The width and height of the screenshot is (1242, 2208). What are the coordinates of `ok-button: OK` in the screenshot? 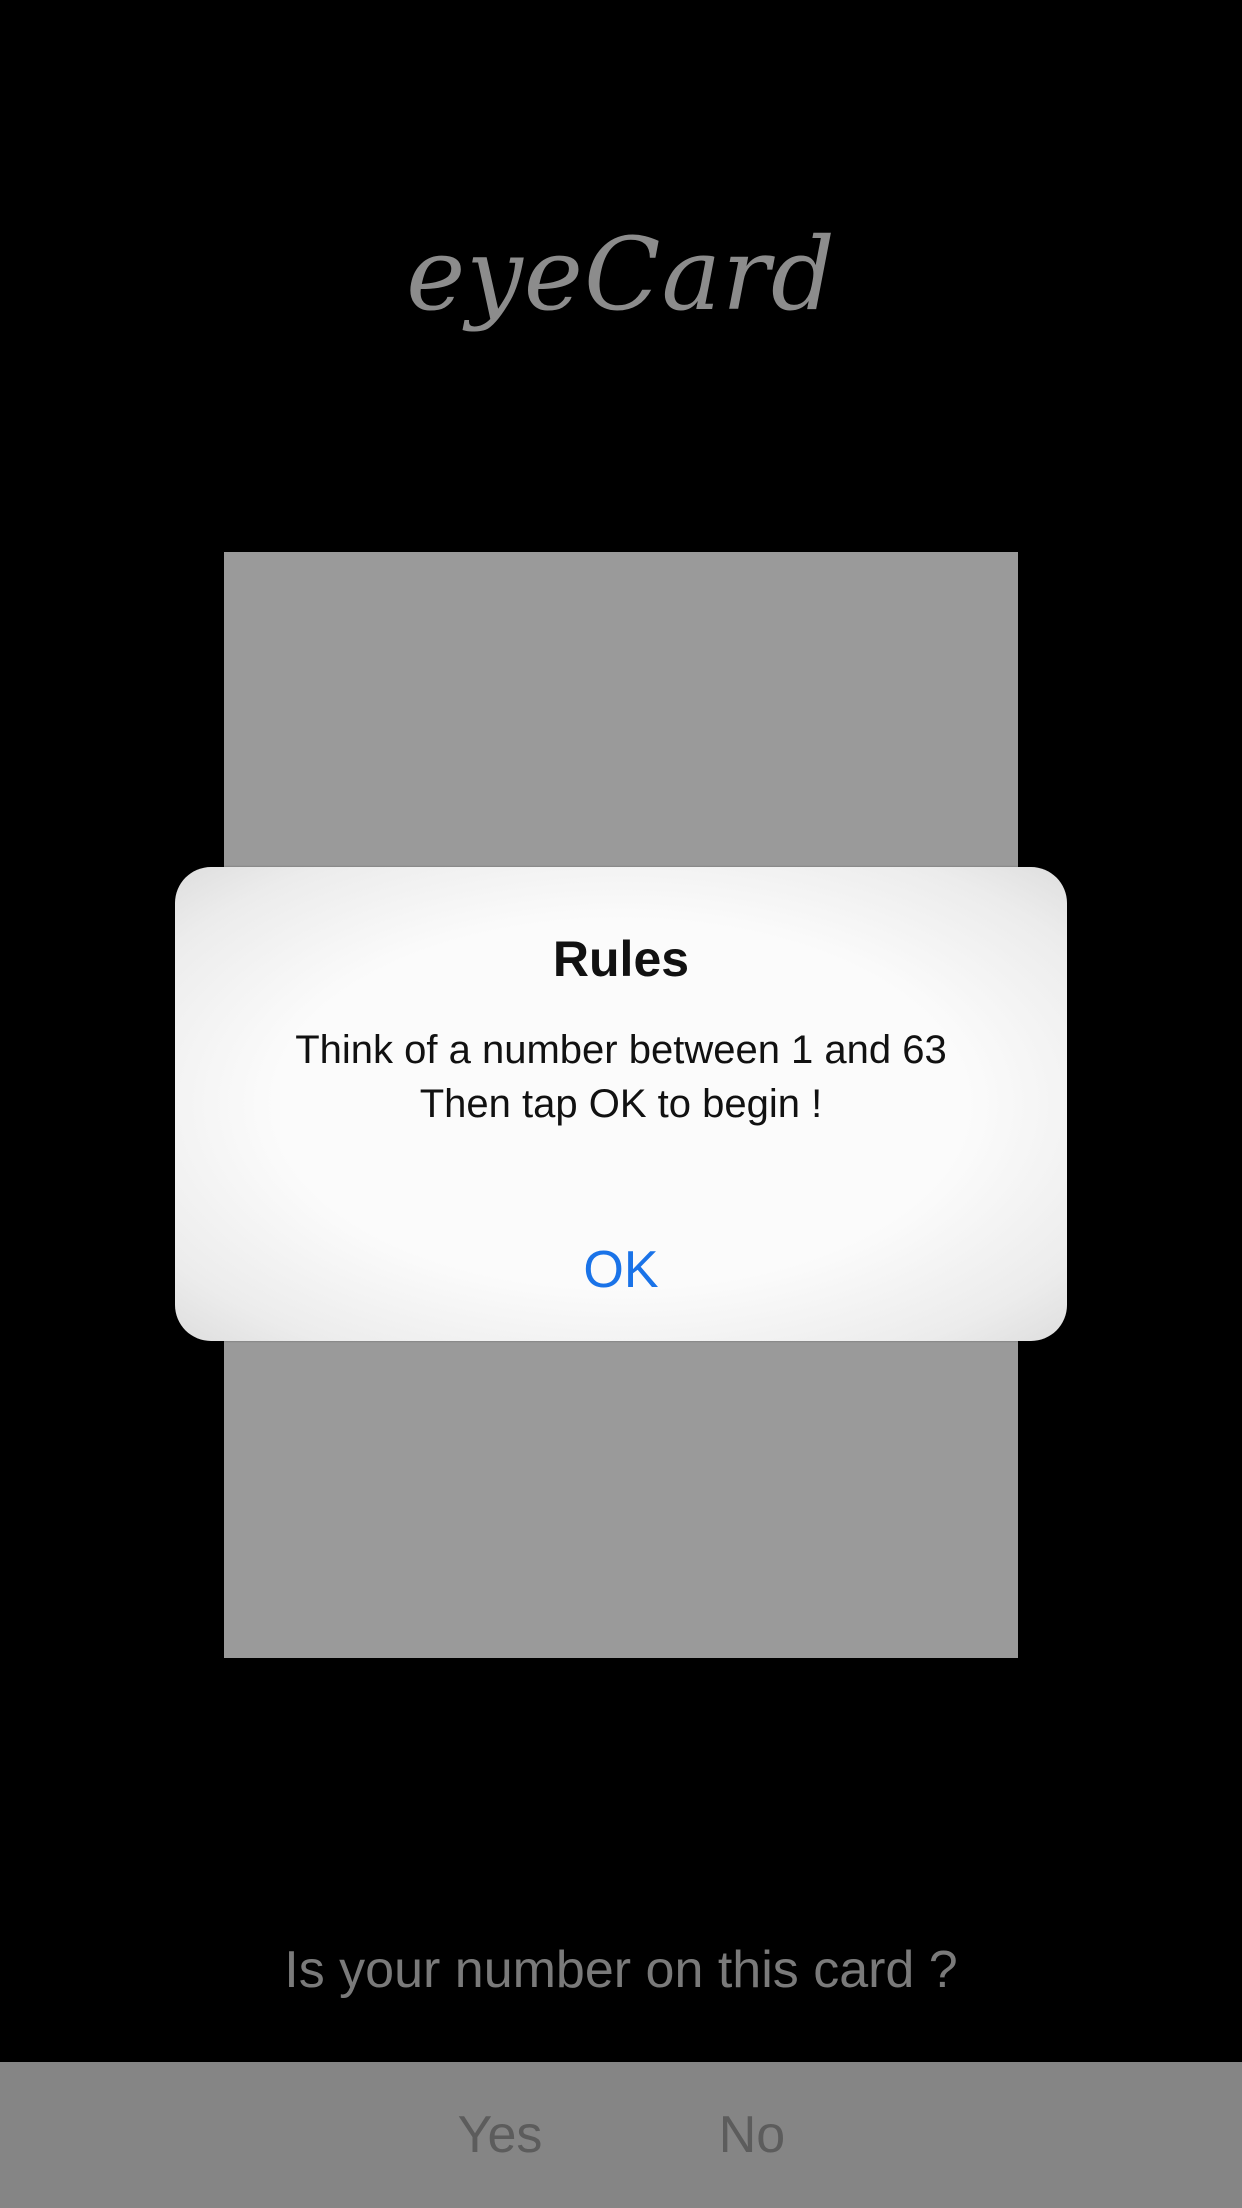 It's located at (621, 1270).